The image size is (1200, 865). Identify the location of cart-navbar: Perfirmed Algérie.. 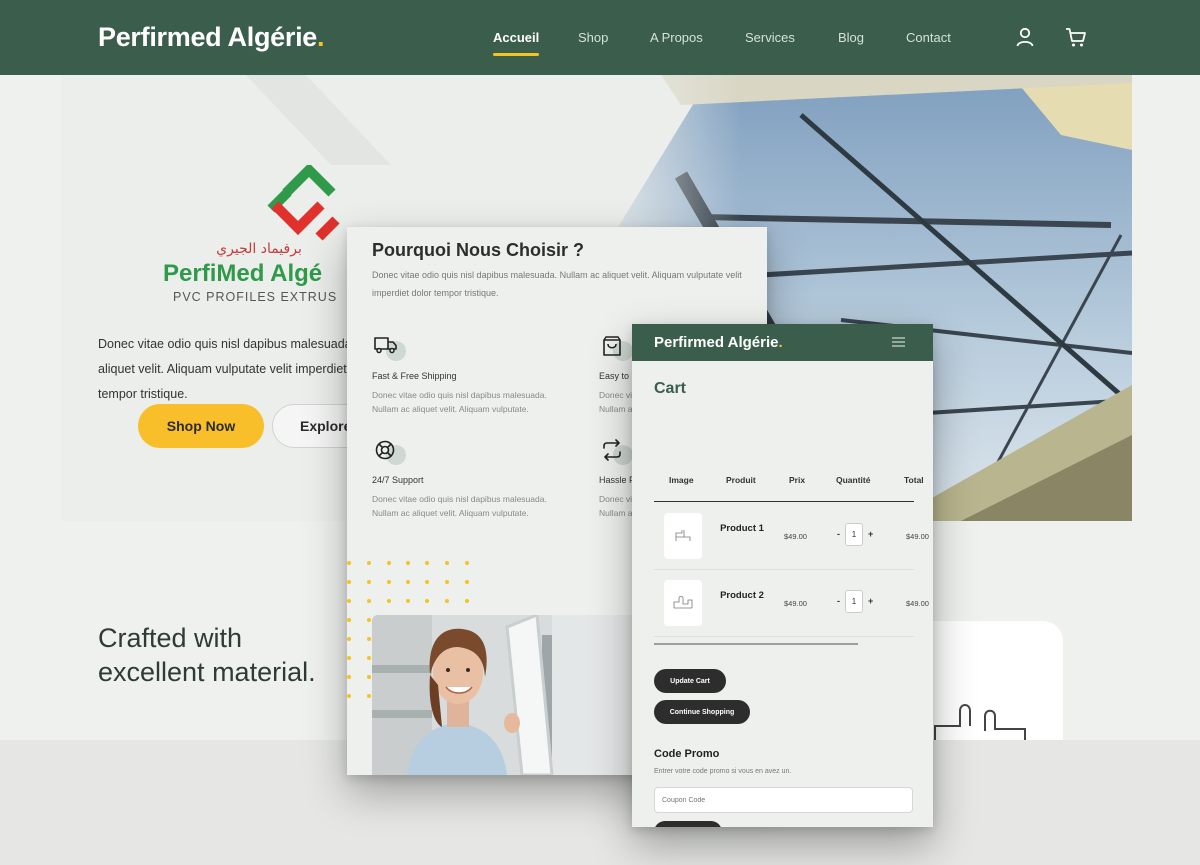
(782, 342).